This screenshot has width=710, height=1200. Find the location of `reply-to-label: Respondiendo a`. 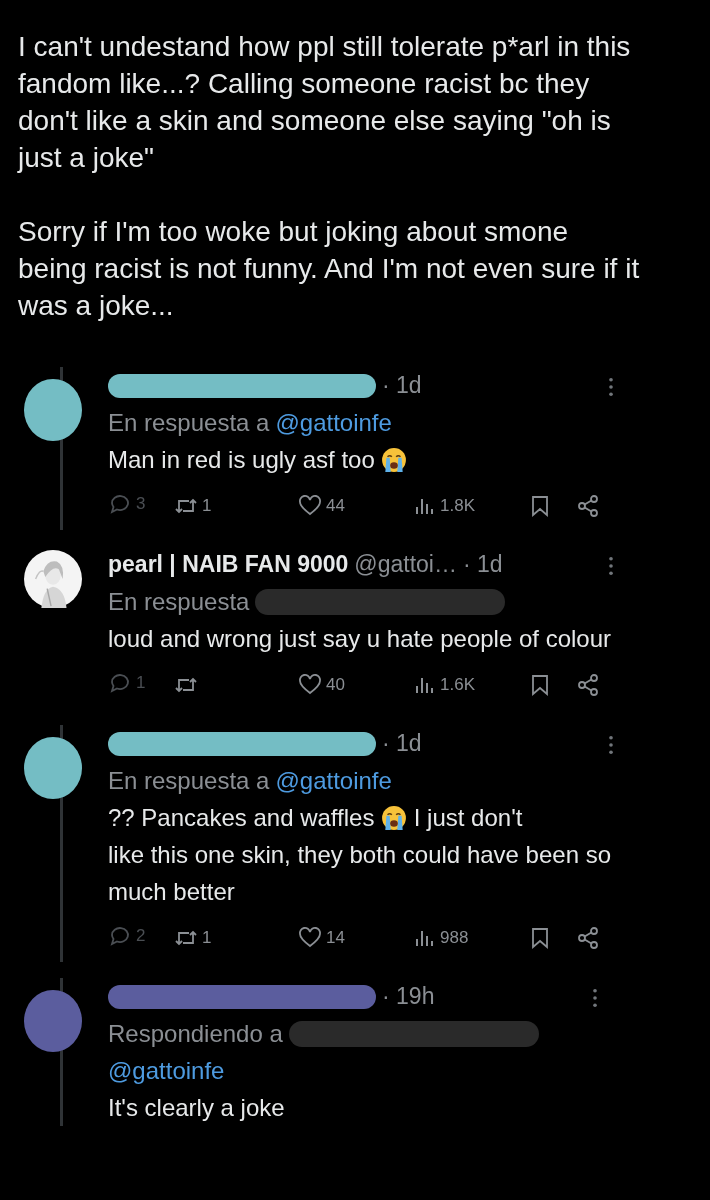

reply-to-label: Respondiendo a is located at coordinates (195, 1034).